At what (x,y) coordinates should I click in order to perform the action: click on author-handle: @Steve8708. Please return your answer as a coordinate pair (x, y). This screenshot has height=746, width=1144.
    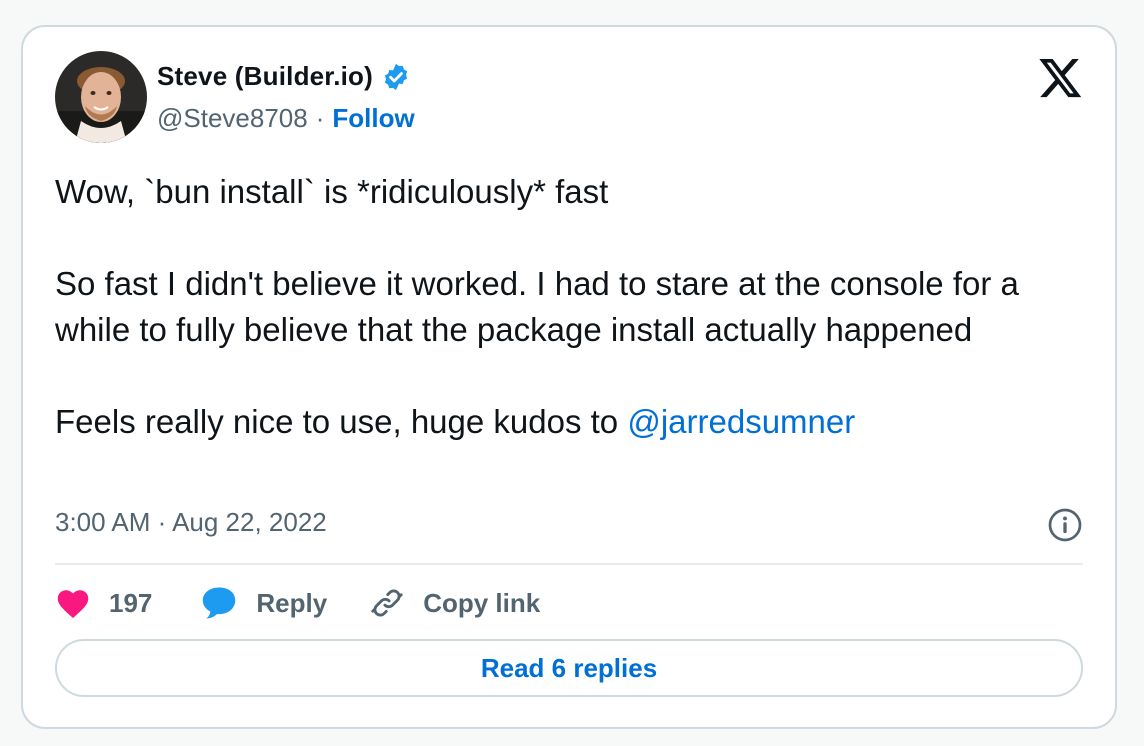
    Looking at the image, I should click on (232, 118).